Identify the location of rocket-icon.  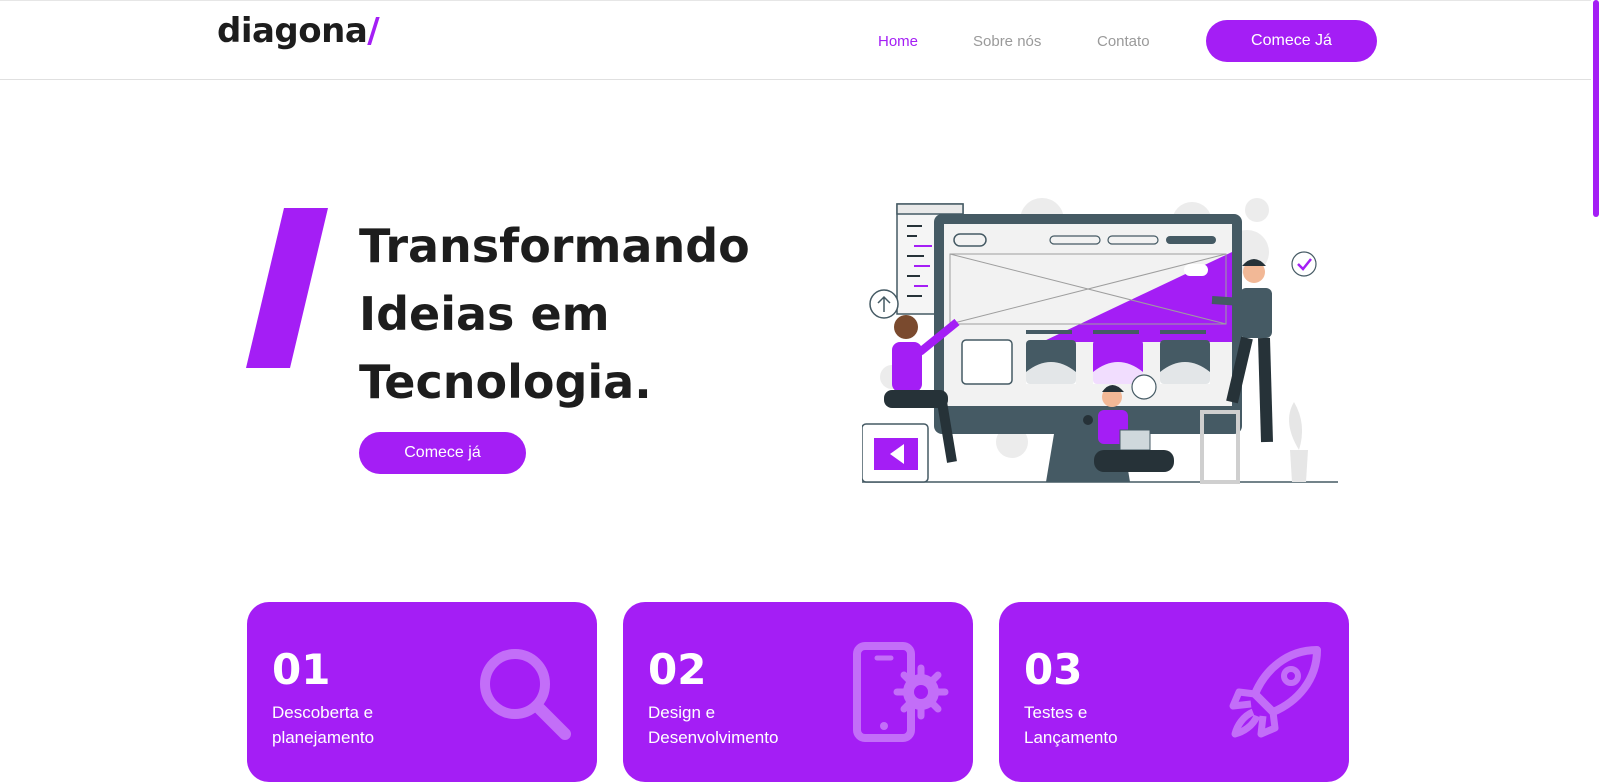
(1275, 692).